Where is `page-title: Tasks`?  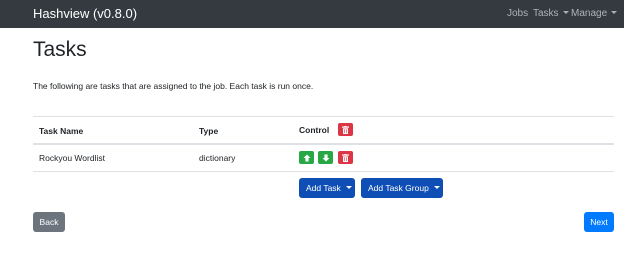 page-title: Tasks is located at coordinates (60, 49).